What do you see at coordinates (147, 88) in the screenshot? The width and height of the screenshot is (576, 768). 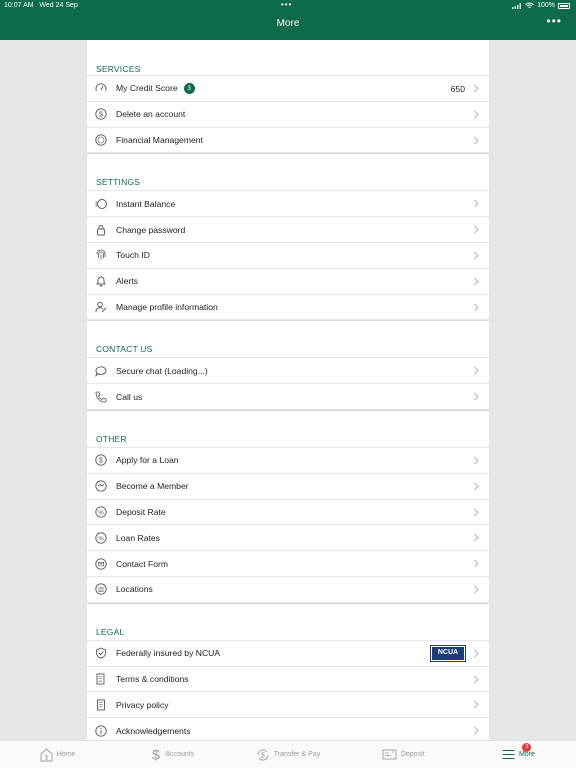 I see `menu-item-label: My Credit Score` at bounding box center [147, 88].